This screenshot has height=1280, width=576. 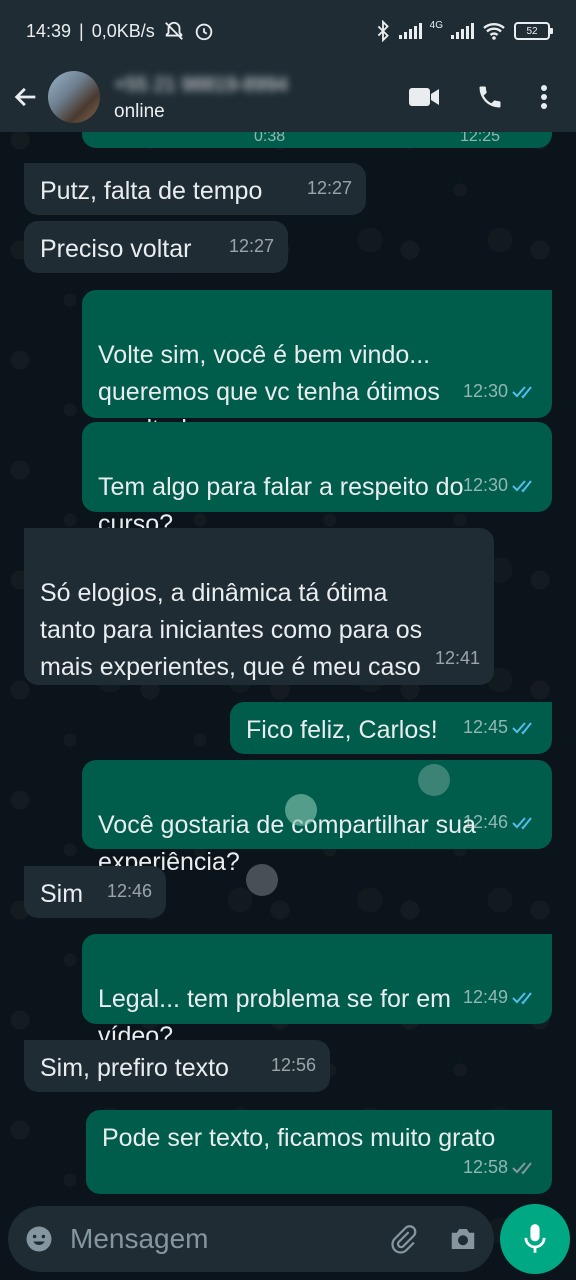 I want to click on microphone-icon, so click(x=535, y=1238).